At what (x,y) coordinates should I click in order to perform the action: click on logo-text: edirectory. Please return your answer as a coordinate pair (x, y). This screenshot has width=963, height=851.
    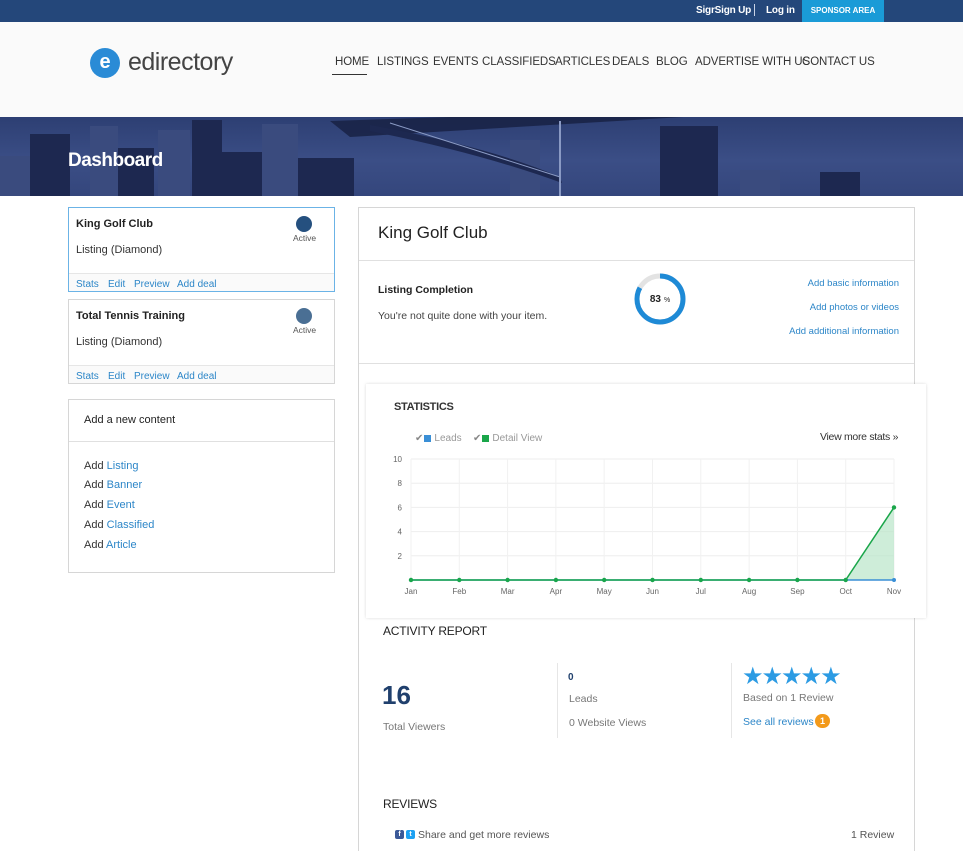
    Looking at the image, I should click on (180, 62).